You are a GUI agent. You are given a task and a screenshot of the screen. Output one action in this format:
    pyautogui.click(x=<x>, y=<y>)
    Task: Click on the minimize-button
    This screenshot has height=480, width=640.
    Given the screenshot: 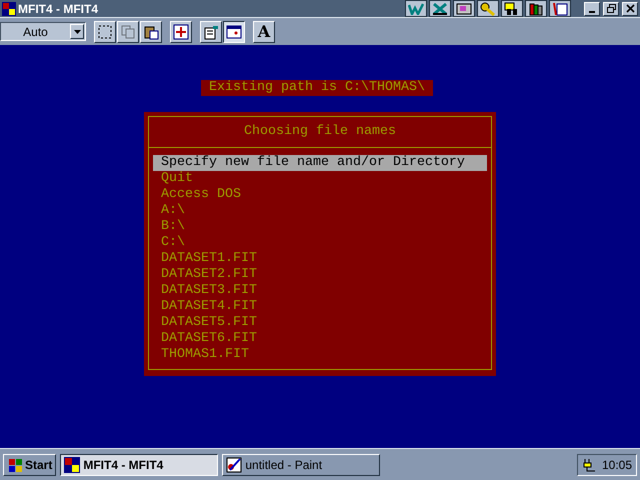 What is the action you would take?
    pyautogui.click(x=592, y=9)
    